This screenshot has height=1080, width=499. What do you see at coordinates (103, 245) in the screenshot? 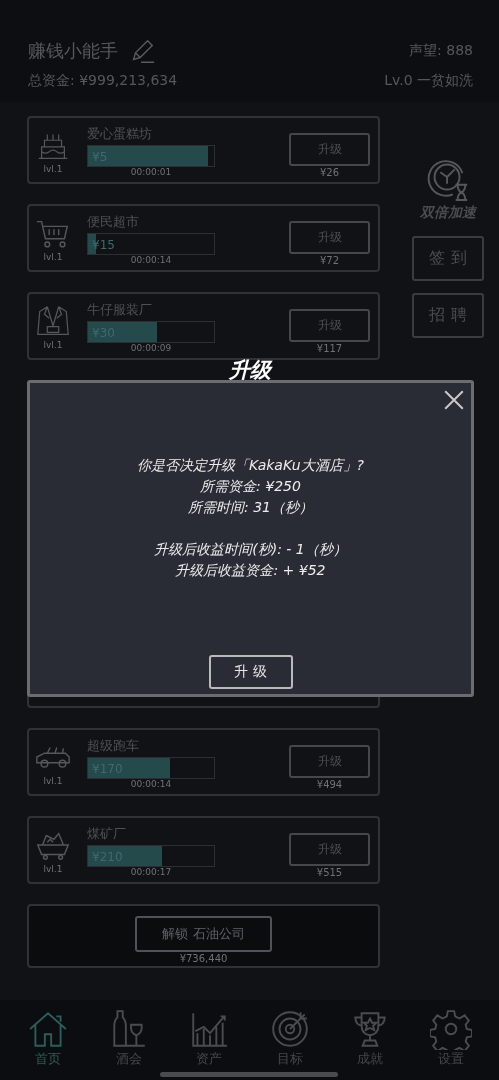
I see `income-label: ¥15` at bounding box center [103, 245].